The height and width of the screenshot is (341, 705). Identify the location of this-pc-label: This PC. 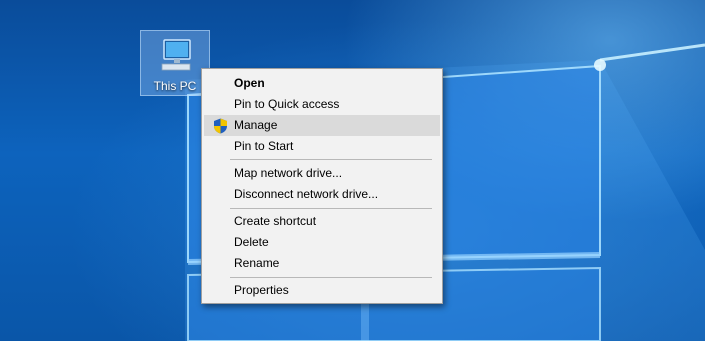
(175, 86).